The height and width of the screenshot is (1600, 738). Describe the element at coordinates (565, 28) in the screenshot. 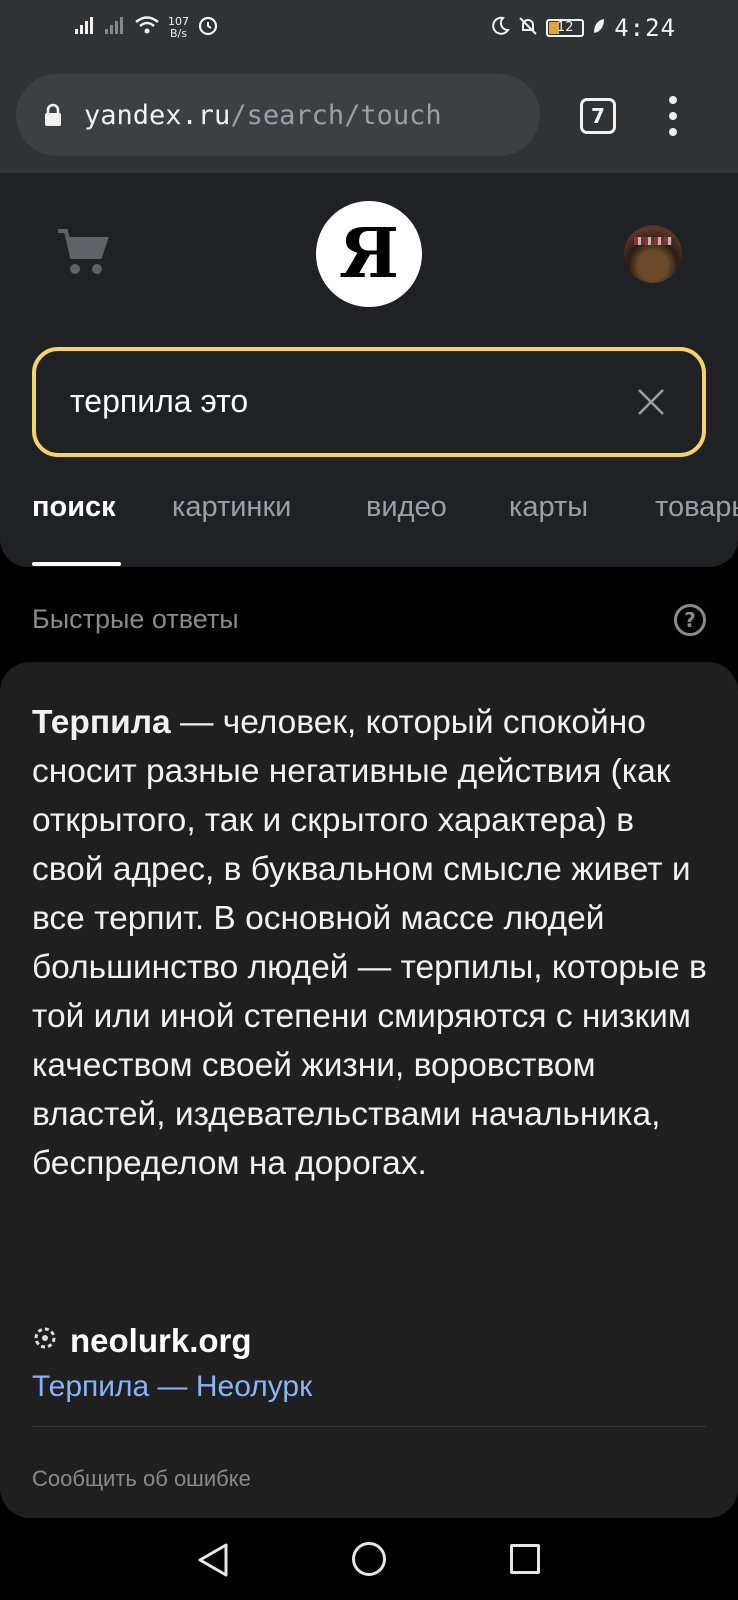

I see `battery-icon: 12` at that location.